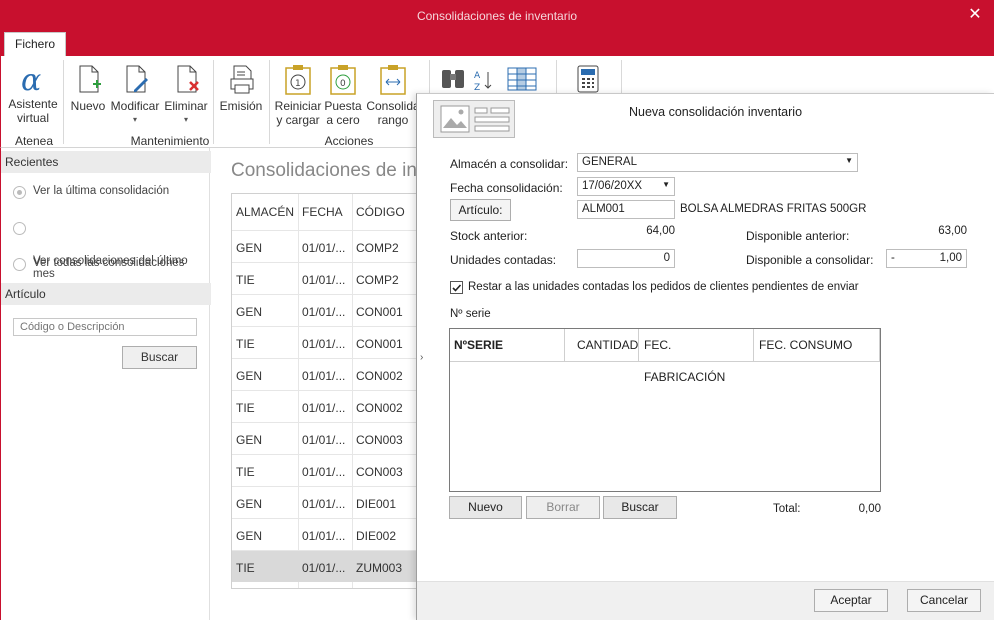 The width and height of the screenshot is (994, 620). I want to click on chevron-right-icon: ›, so click(421, 357).